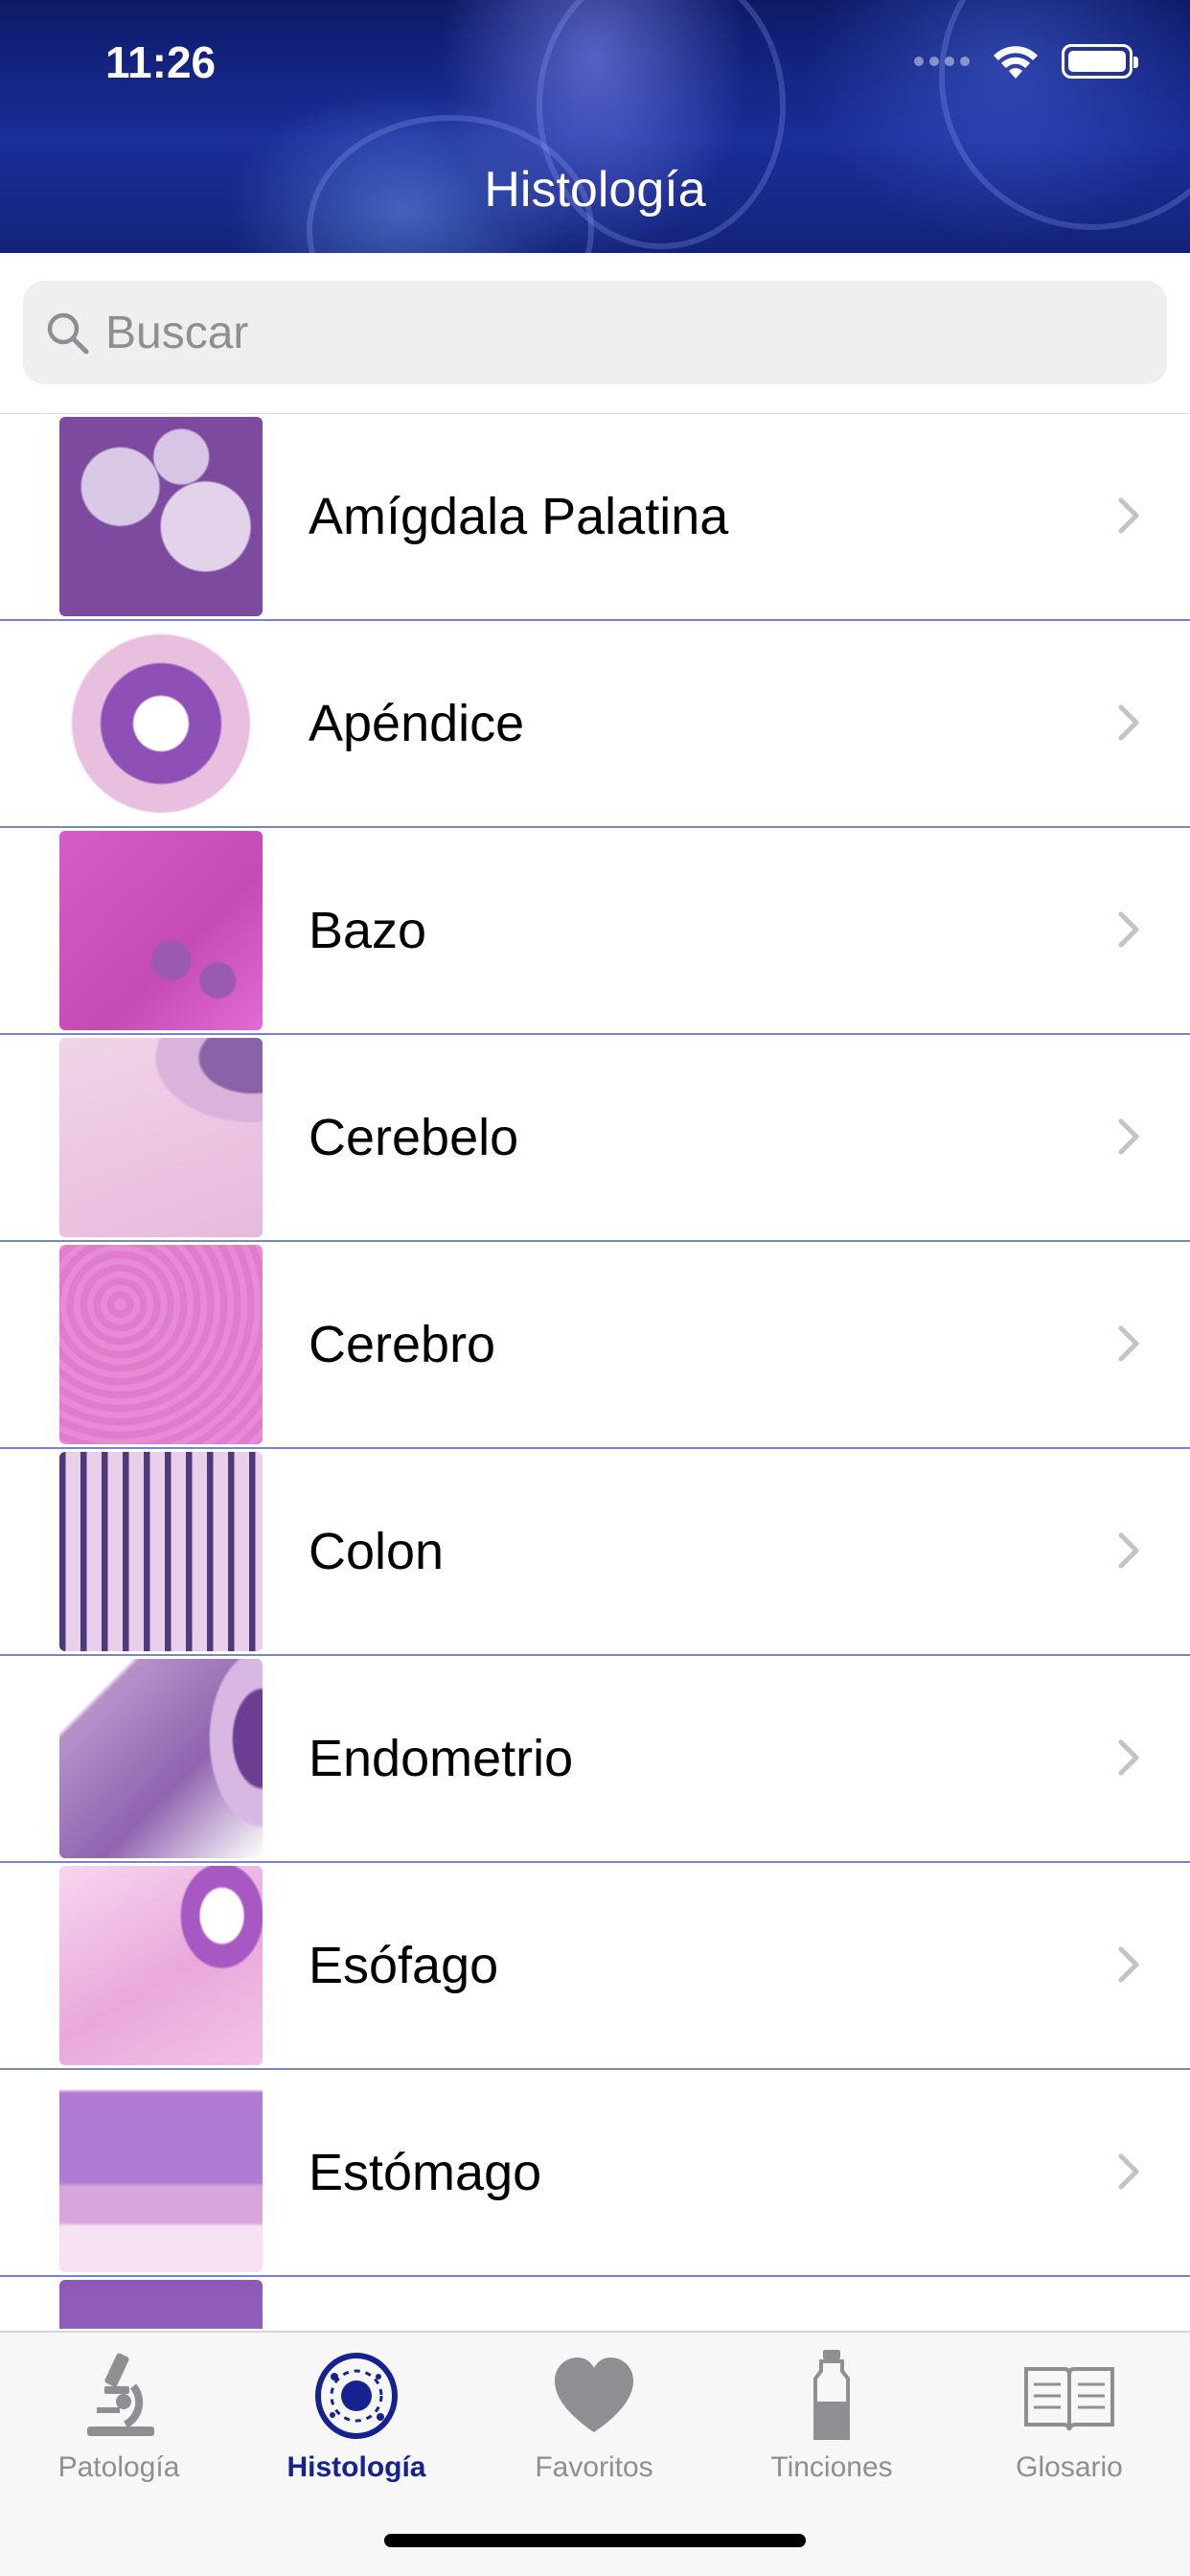  Describe the element at coordinates (417, 723) in the screenshot. I see `list-item-label: Apéndice` at that location.